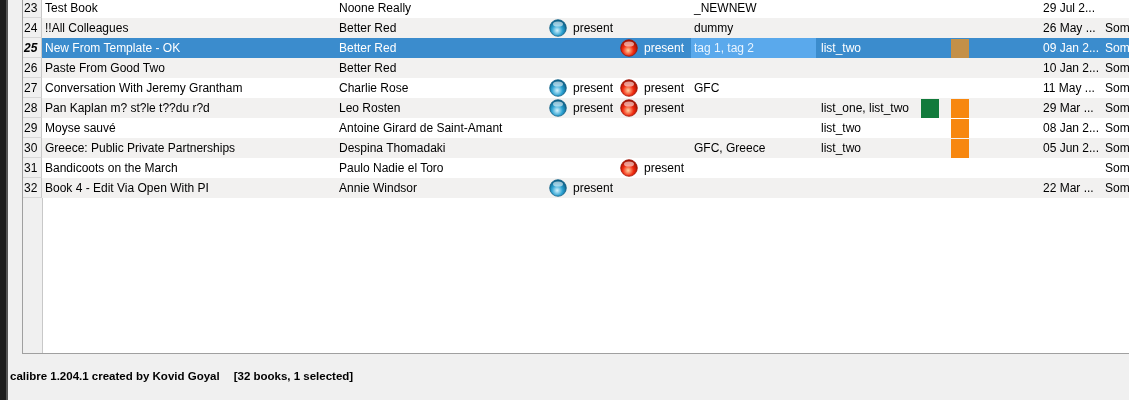 This screenshot has height=400, width=1129. I want to click on book-row: 31 Bandicoots on the March Paulo Nadie el Toro present Som, so click(576, 168).